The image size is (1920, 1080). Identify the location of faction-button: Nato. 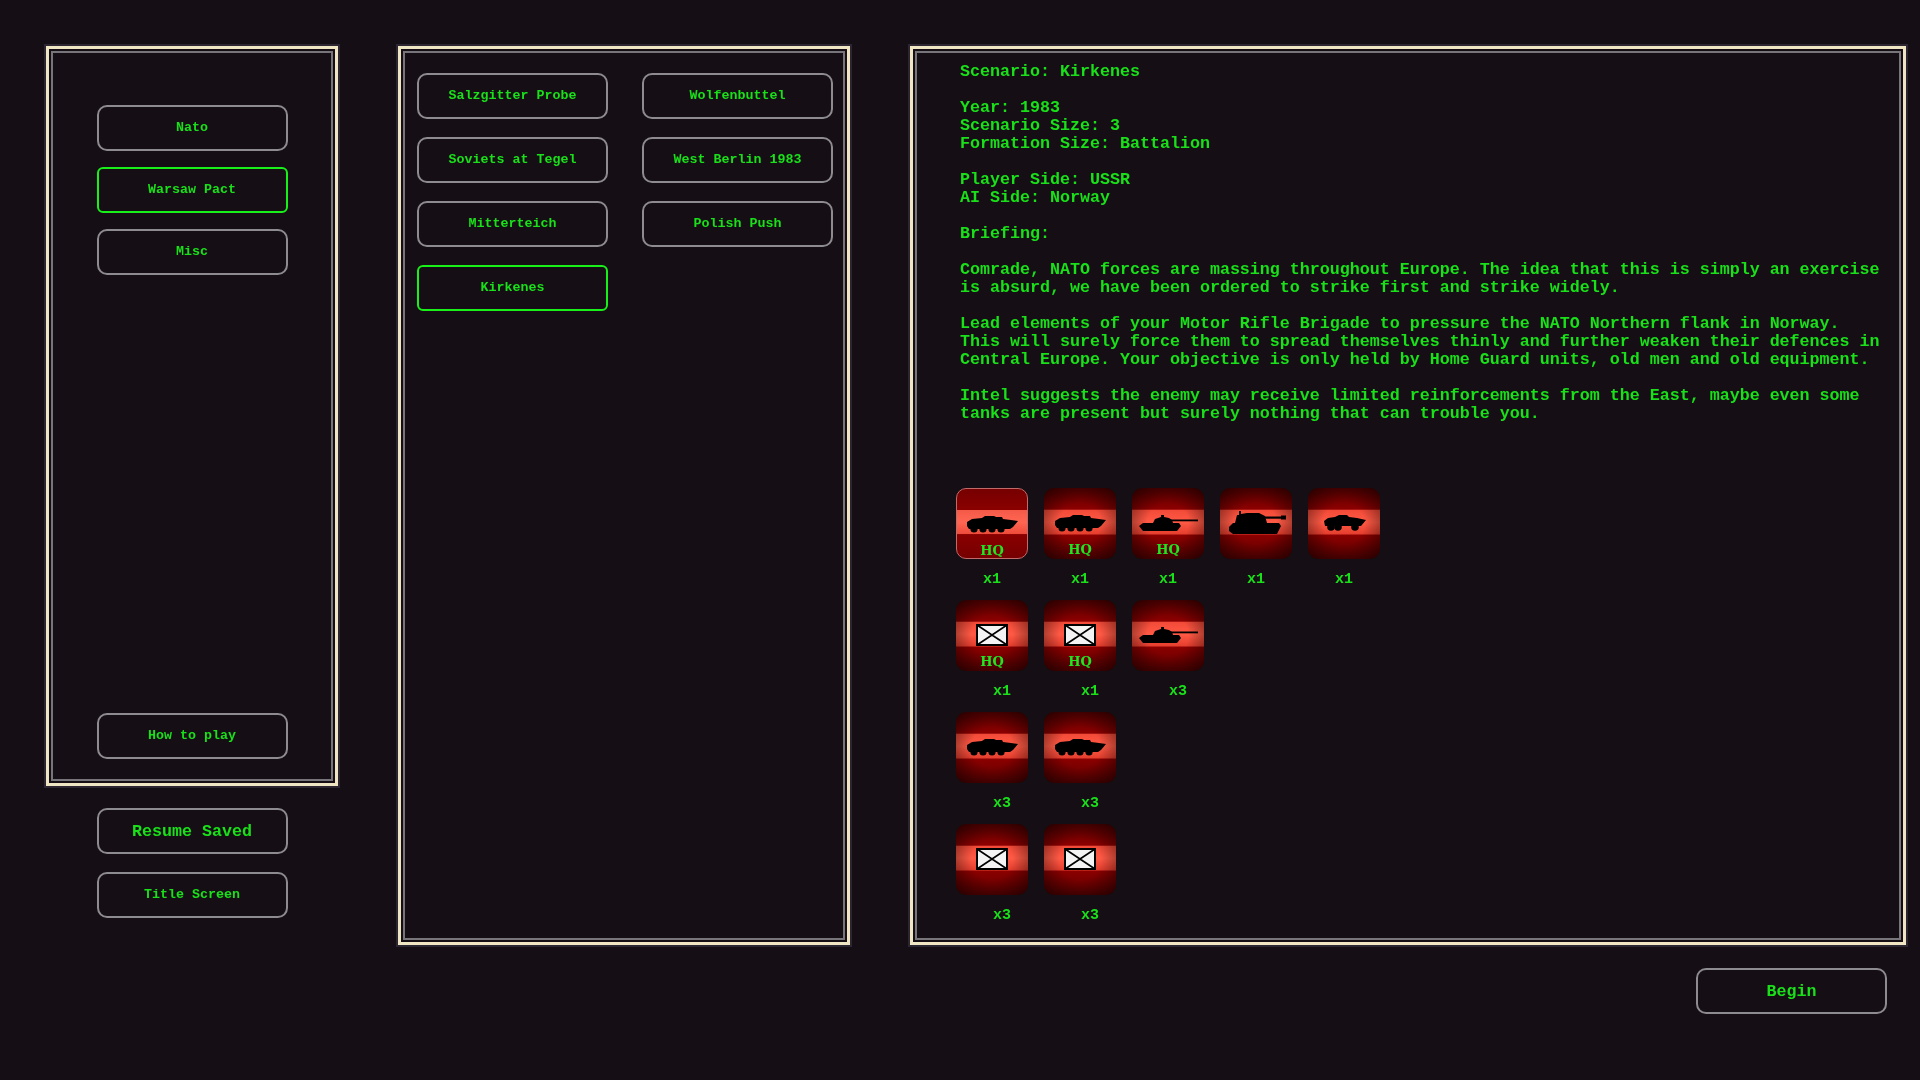
(192, 128).